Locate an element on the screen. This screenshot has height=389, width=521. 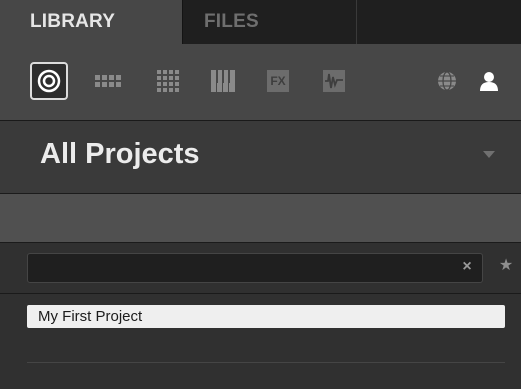
instrument-filter-button is located at coordinates (223, 81).